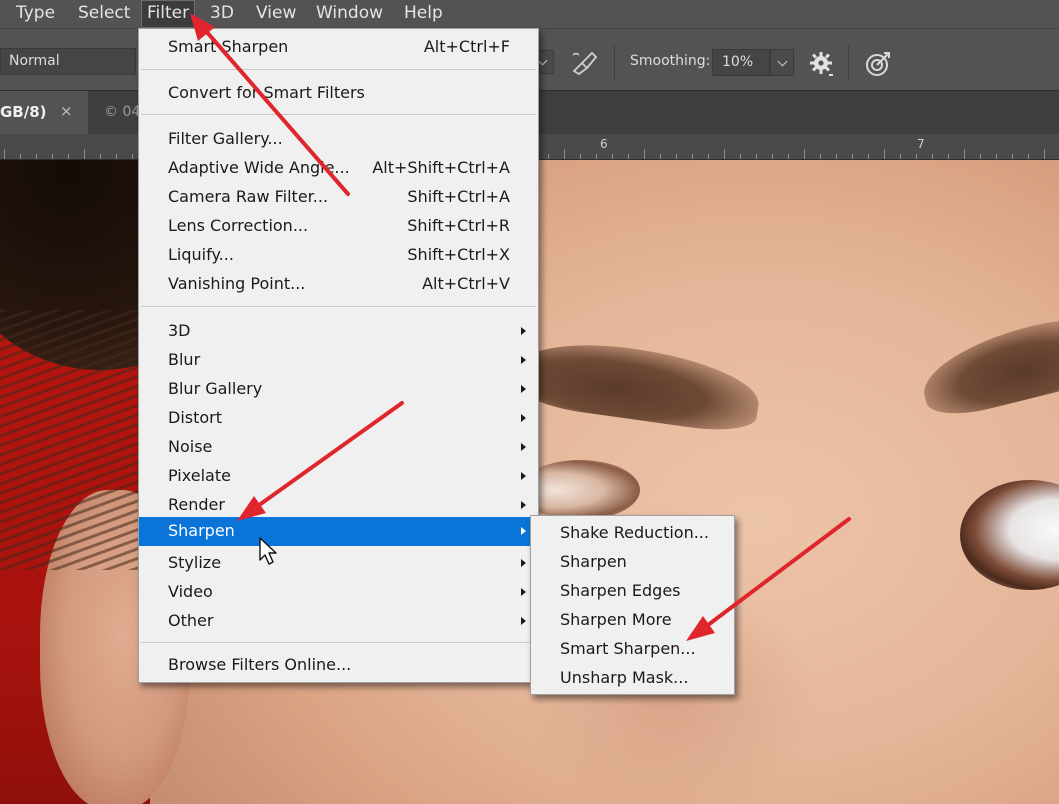 This screenshot has height=804, width=1059. Describe the element at coordinates (441, 167) in the screenshot. I see `menu-item-shortcut: Alt+Shift+Ctrl+A` at that location.